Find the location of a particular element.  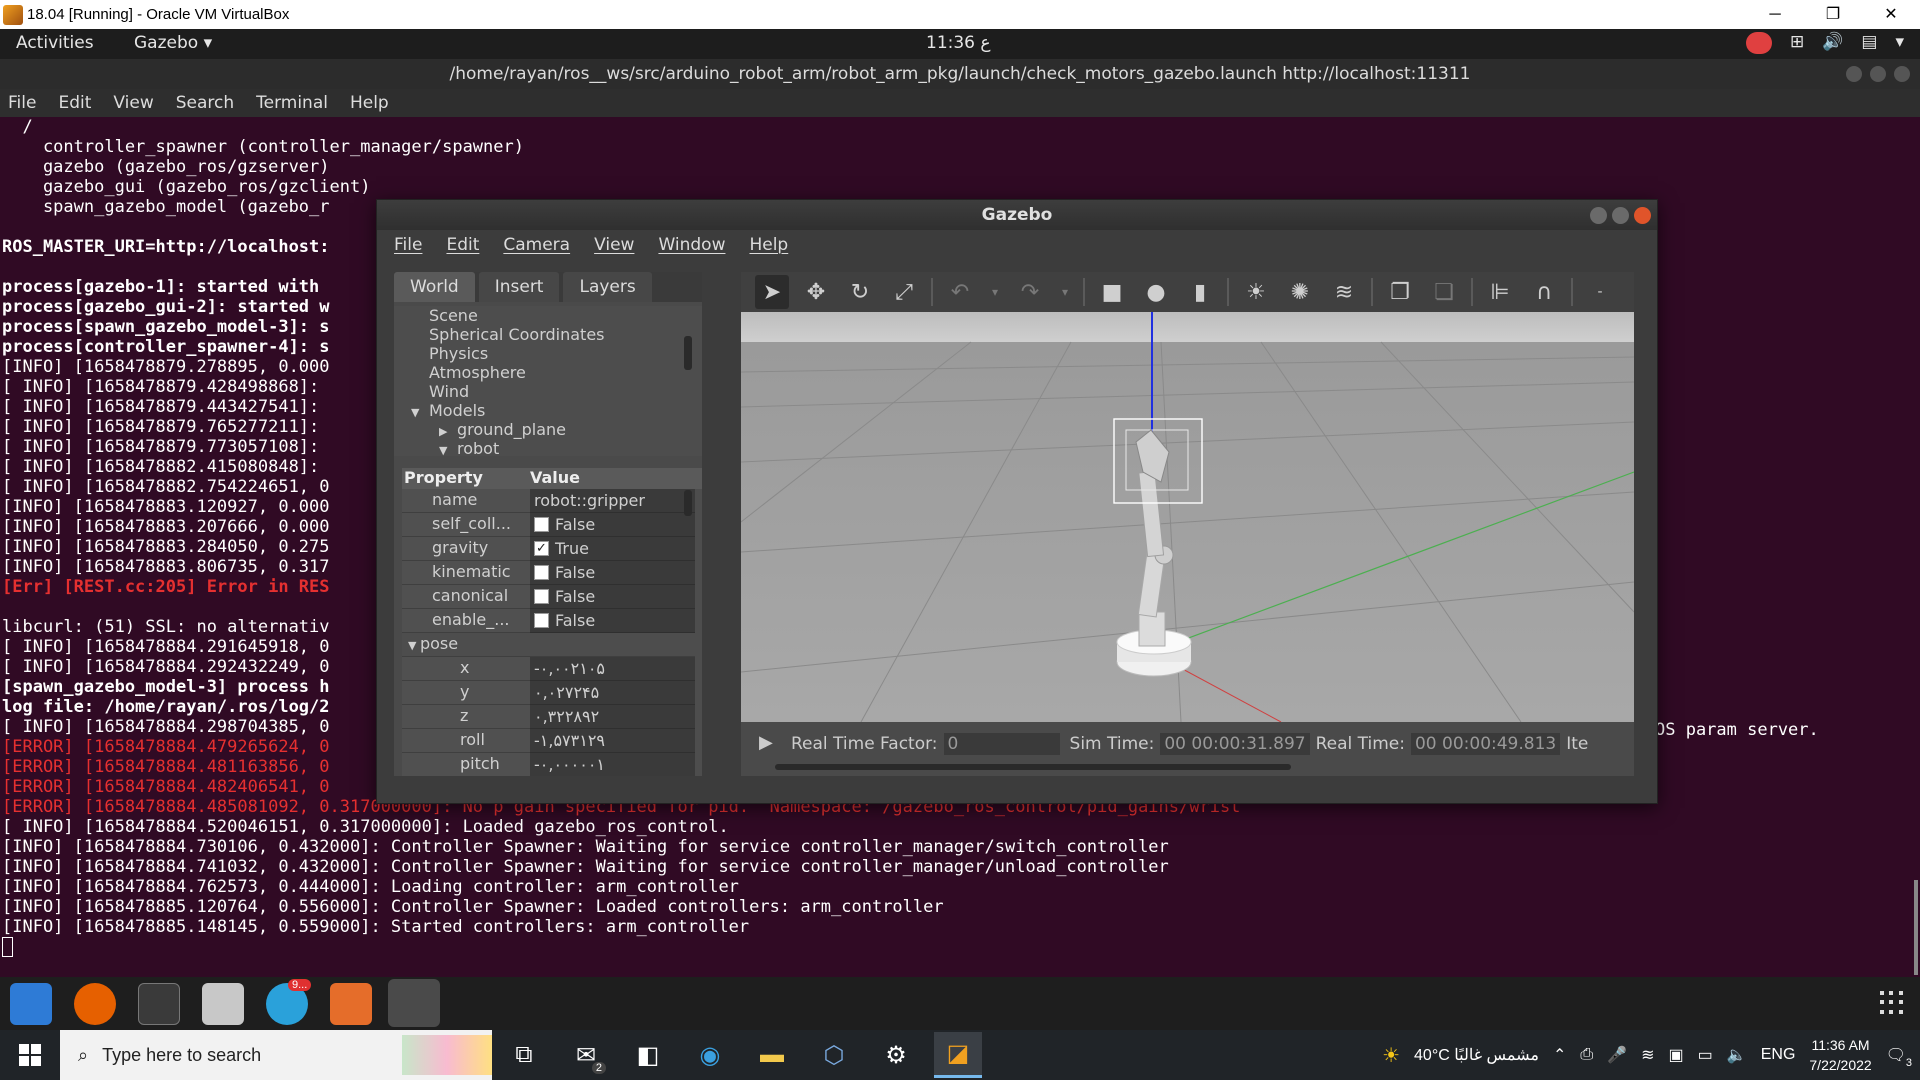

status-scrollbar is located at coordinates (1033, 767).